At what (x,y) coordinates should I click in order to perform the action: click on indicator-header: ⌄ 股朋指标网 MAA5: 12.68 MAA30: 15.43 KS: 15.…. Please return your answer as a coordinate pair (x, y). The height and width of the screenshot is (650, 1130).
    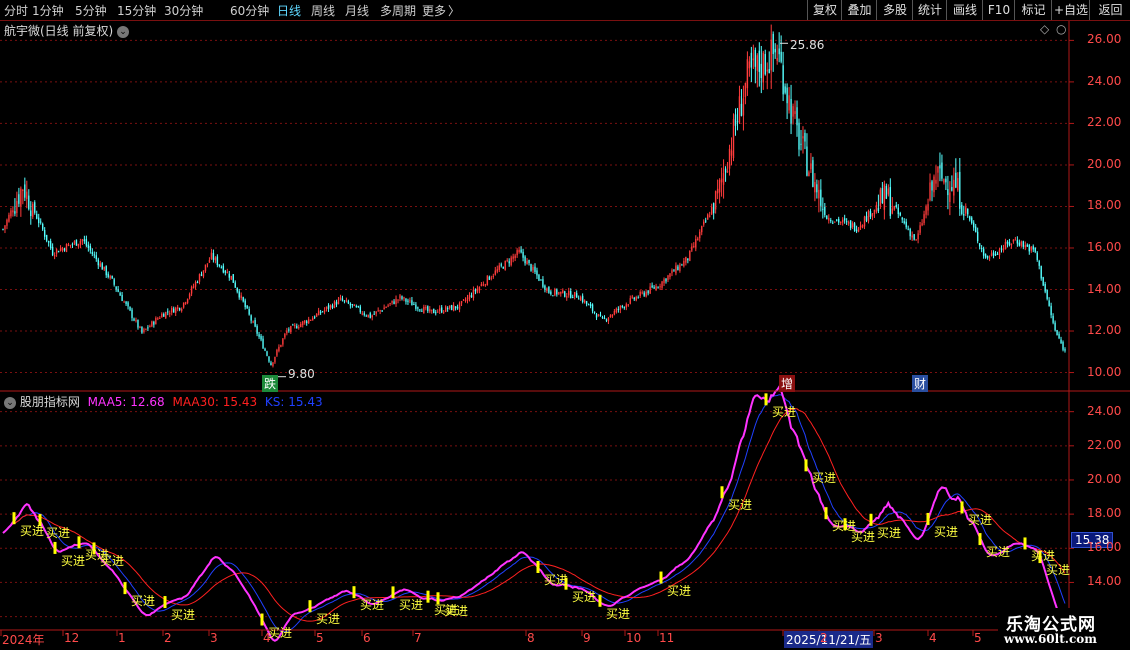
    Looking at the image, I should click on (163, 401).